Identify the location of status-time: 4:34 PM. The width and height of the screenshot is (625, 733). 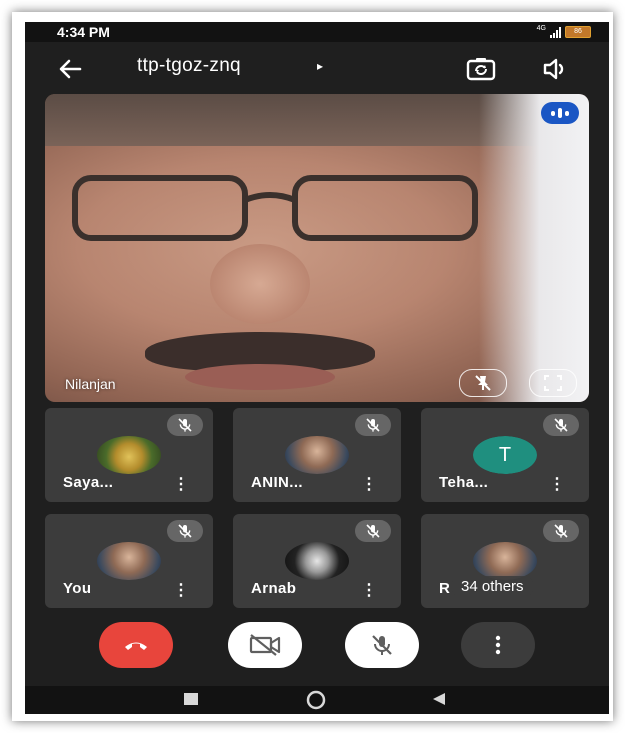
(83, 32).